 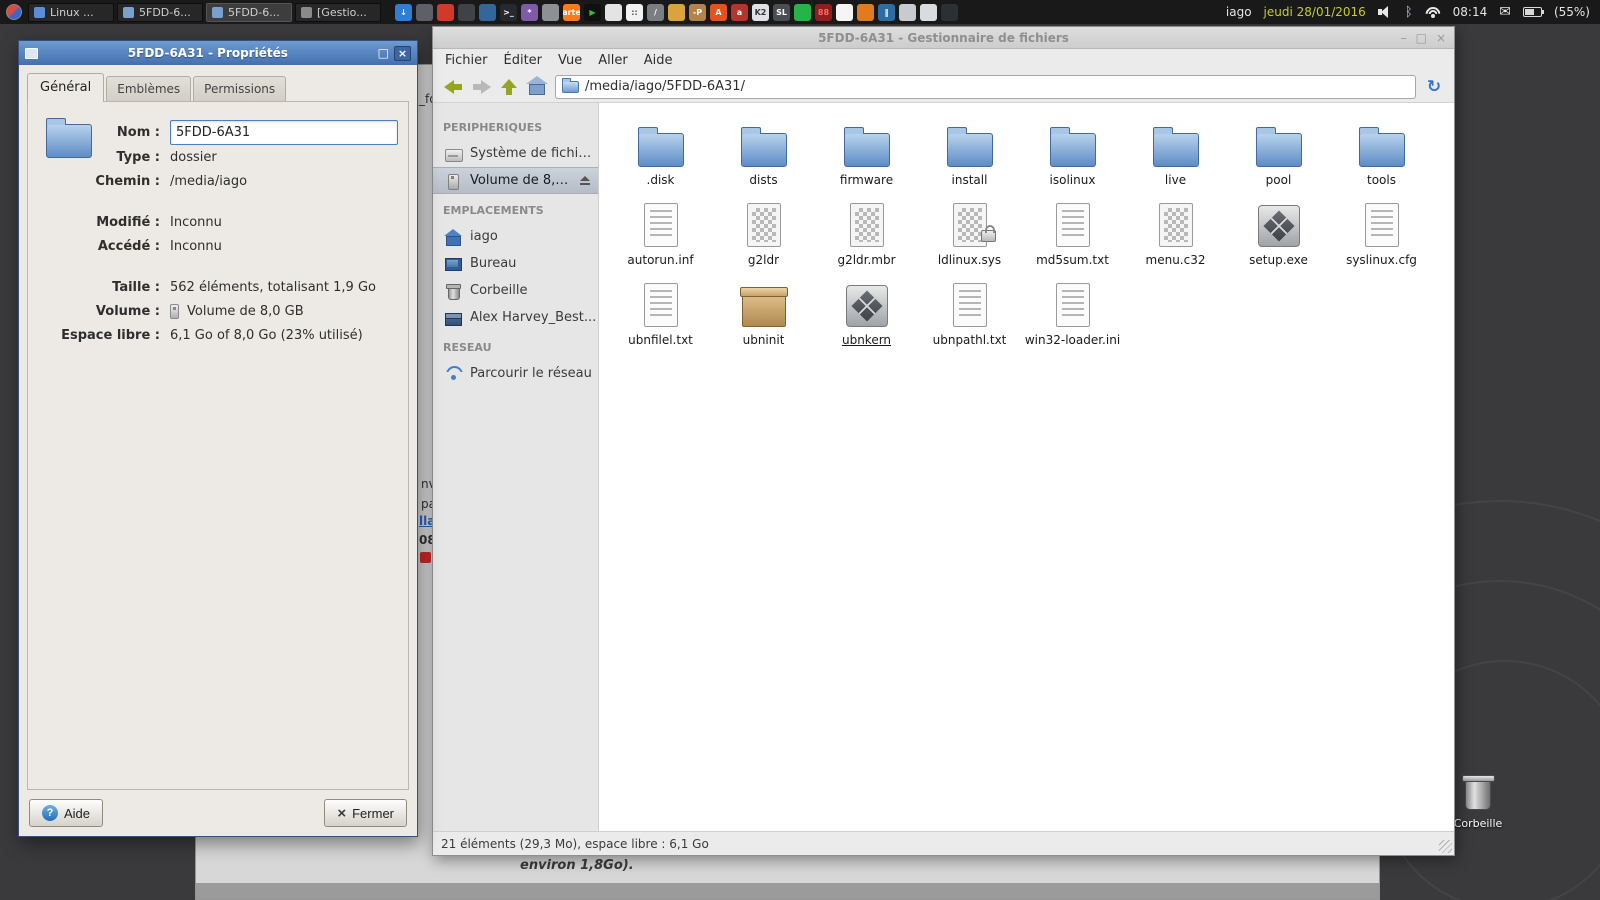 What do you see at coordinates (515, 290) in the screenshot?
I see `sidebar-item-trash: Corbeille` at bounding box center [515, 290].